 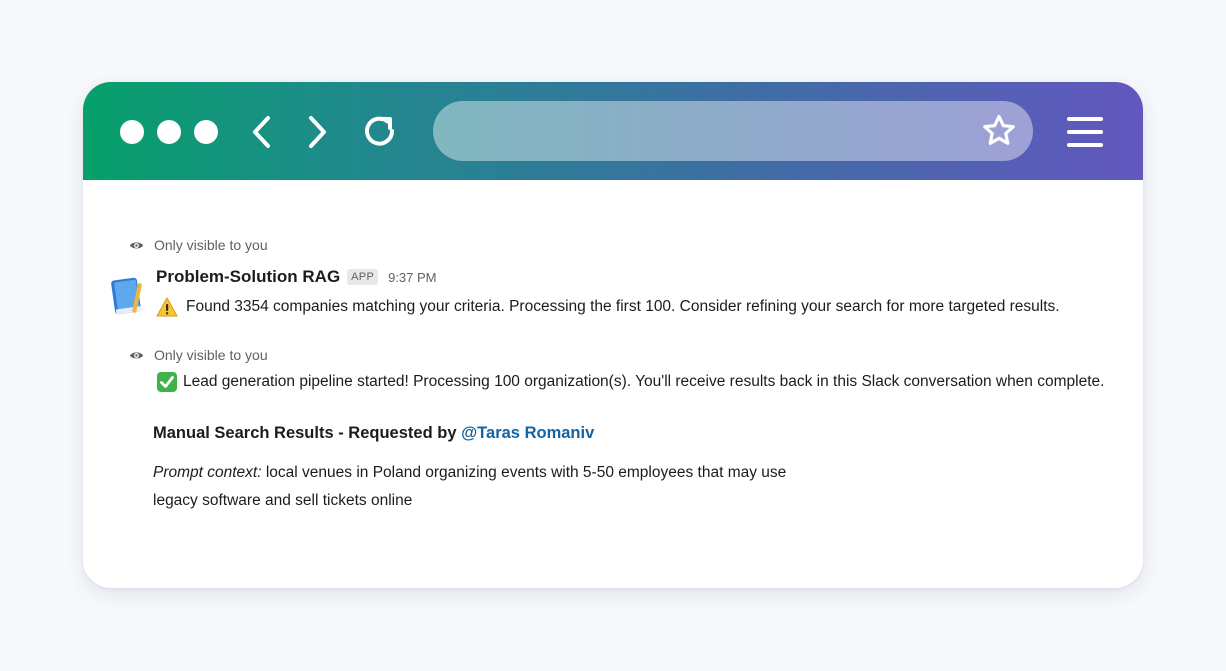 I want to click on prompt-text: legacy software and sell tickets online, so click(x=283, y=500).